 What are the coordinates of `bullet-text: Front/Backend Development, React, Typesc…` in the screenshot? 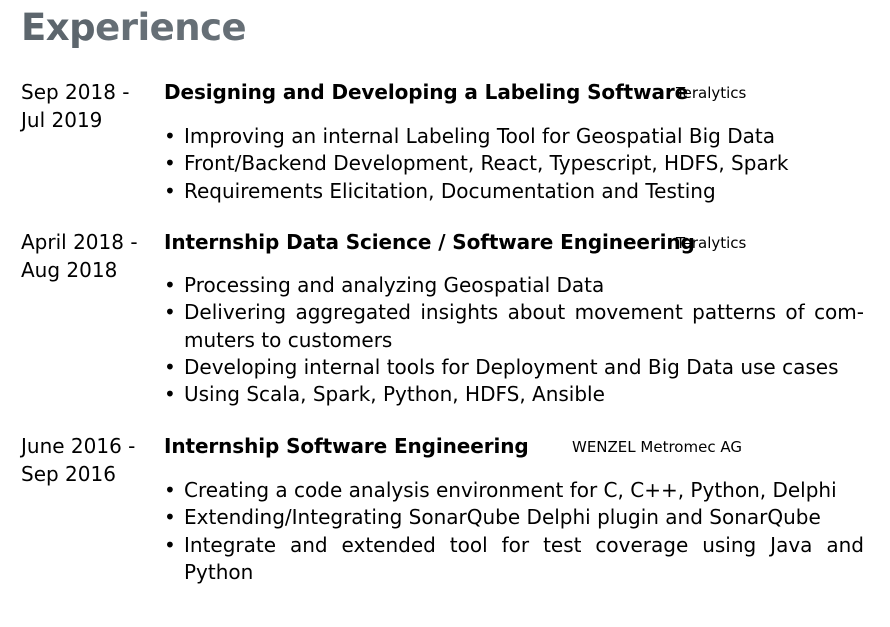 It's located at (486, 163).